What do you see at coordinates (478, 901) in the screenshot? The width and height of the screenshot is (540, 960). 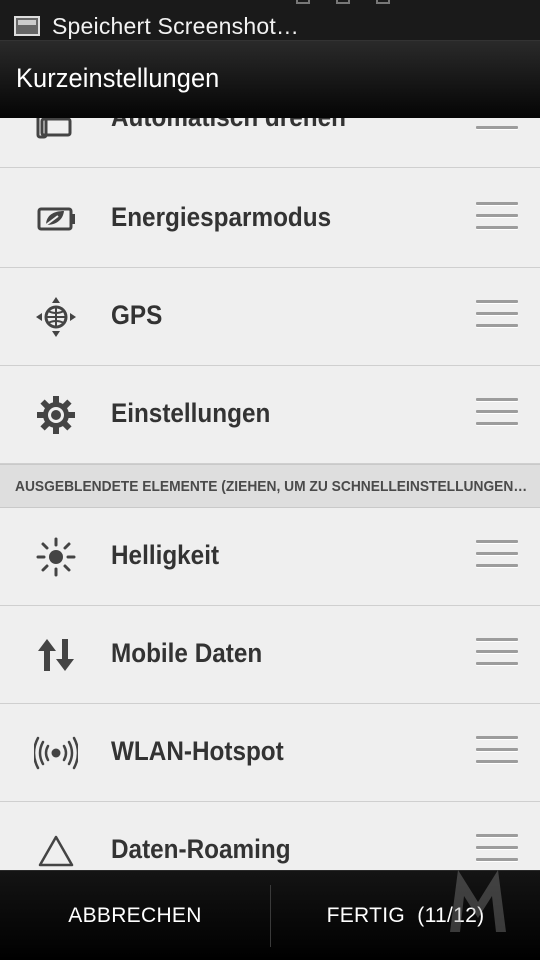 I see `watermark-logo` at bounding box center [478, 901].